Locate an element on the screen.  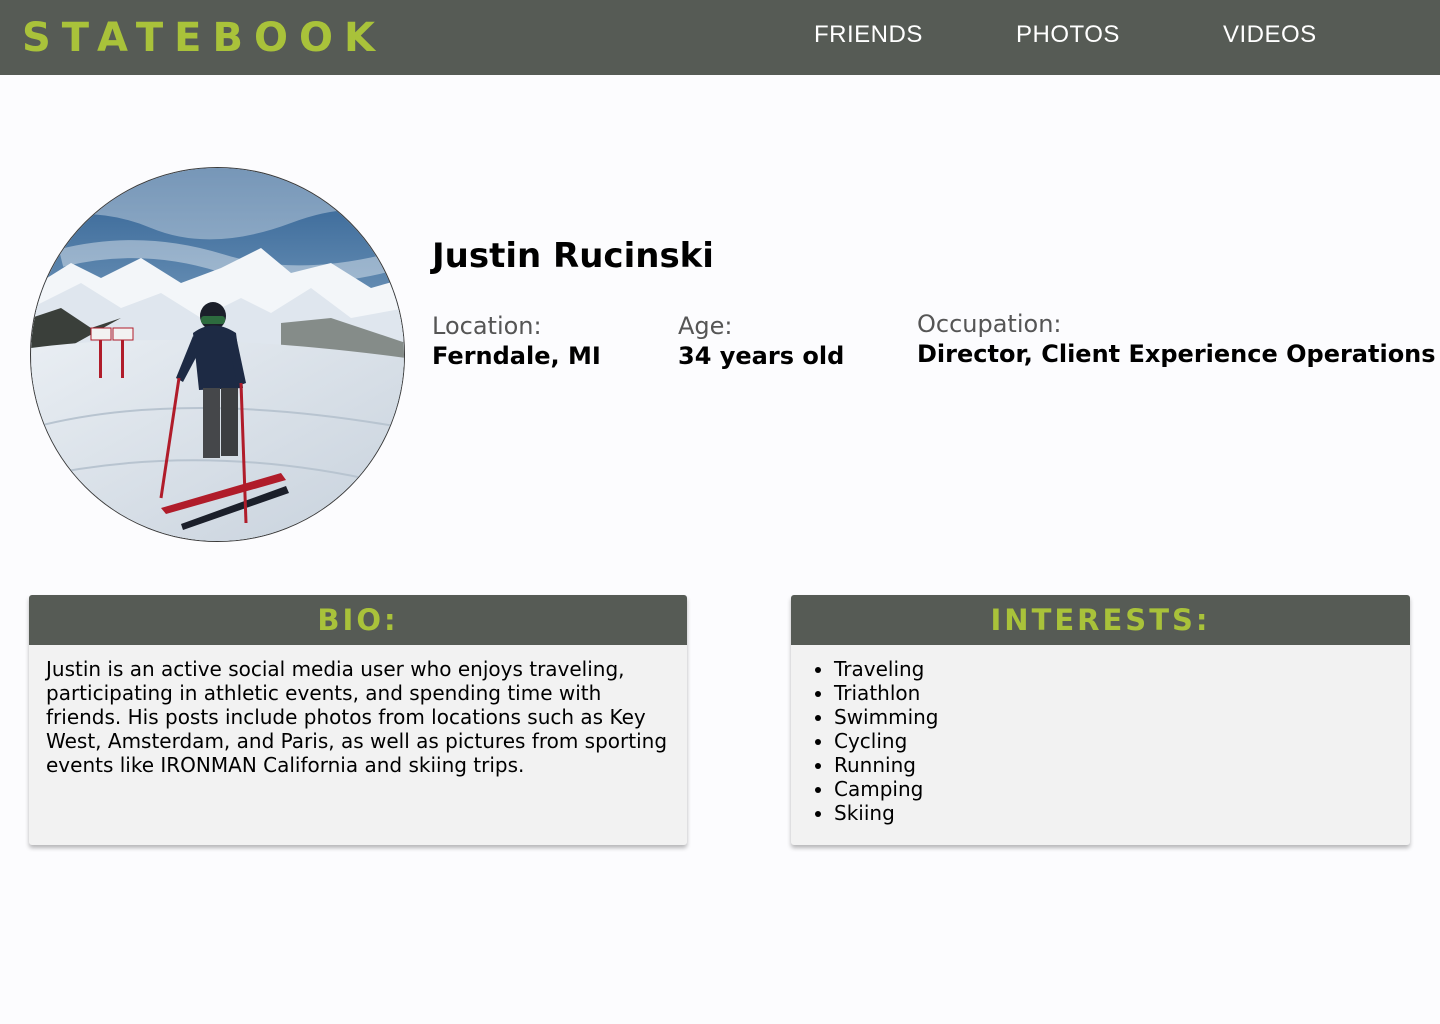
interest-item: Cycling is located at coordinates (1122, 741).